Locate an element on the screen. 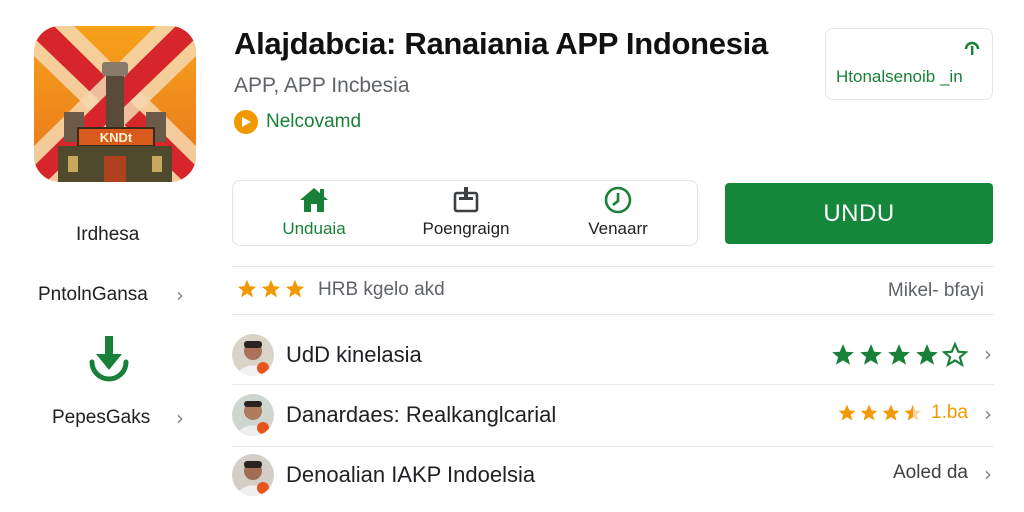  review-score: 1.ba is located at coordinates (949, 412).